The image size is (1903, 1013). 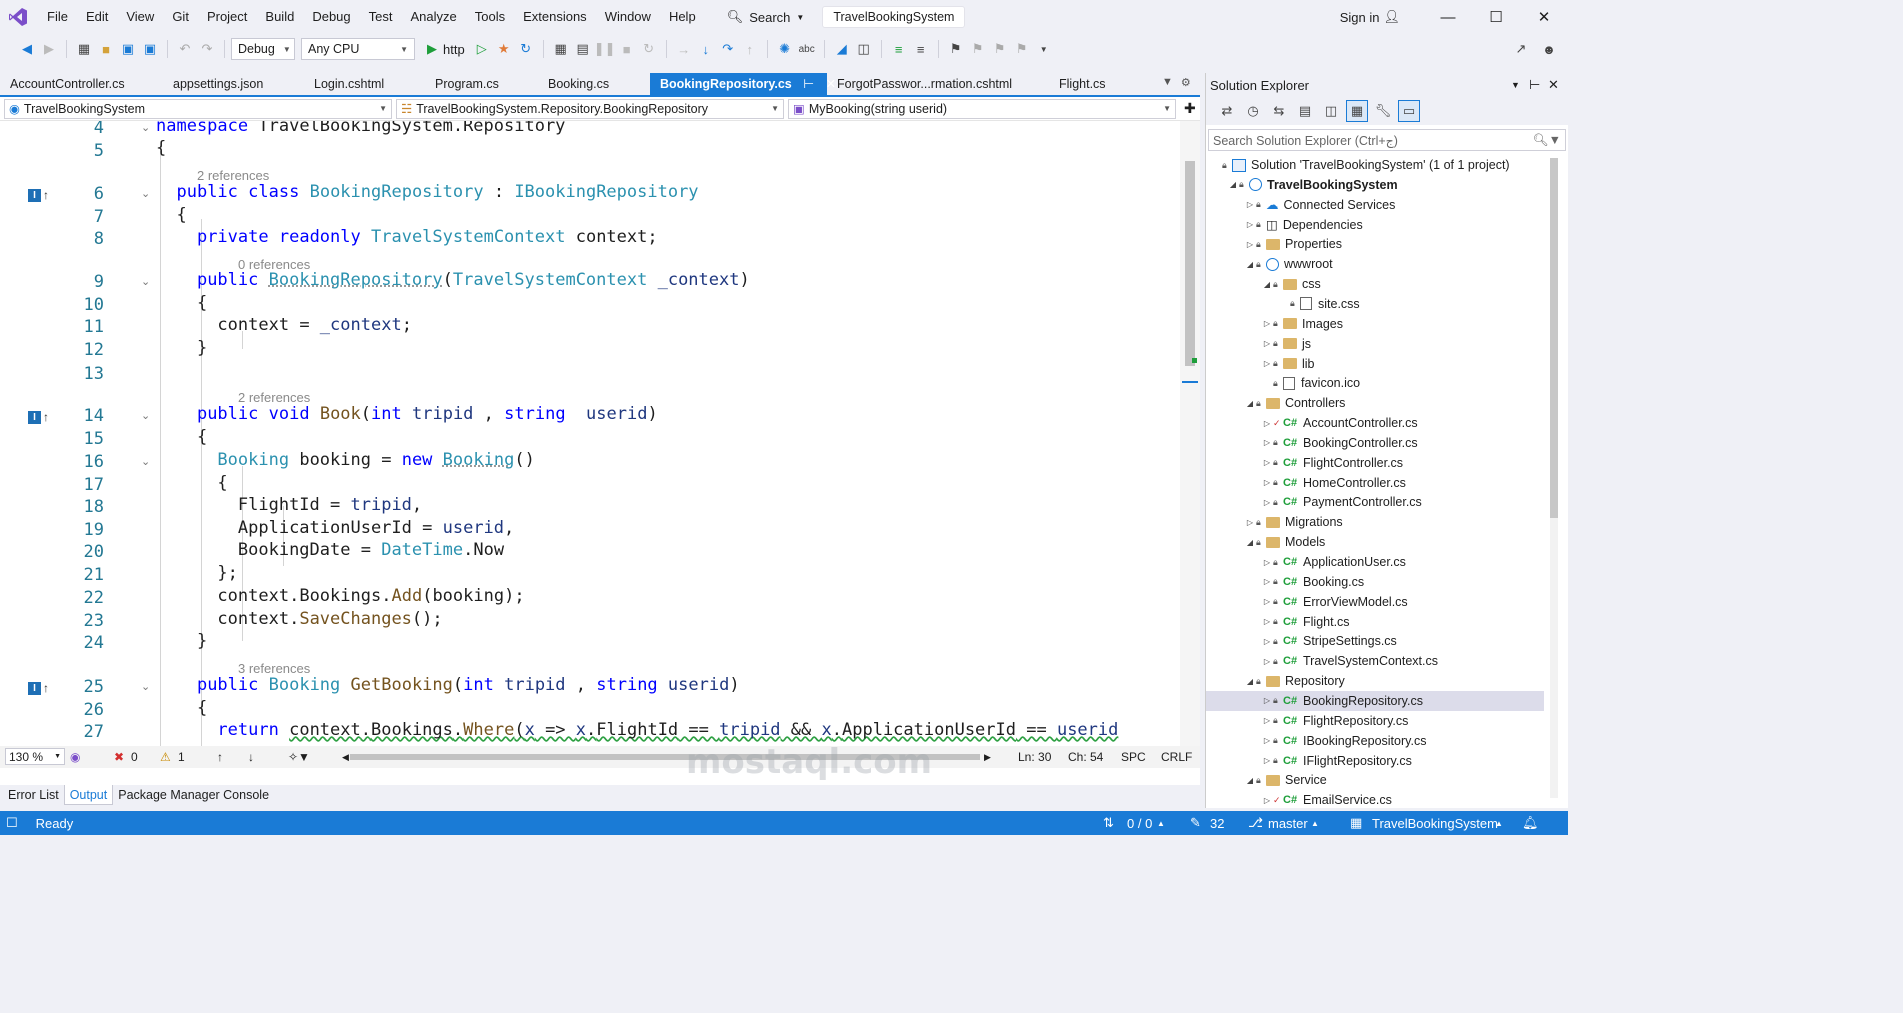 What do you see at coordinates (1375, 423) in the screenshot?
I see `tree-item: ▷ ✓ C# AccountController.cs` at bounding box center [1375, 423].